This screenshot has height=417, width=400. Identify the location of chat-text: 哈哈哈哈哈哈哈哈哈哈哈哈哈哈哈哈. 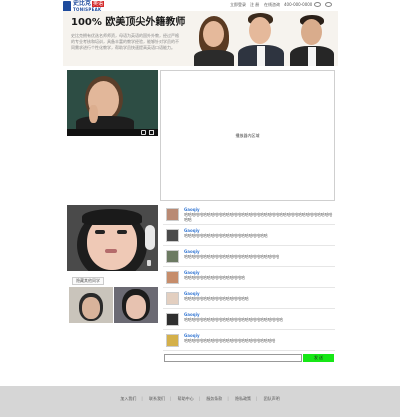
(214, 277).